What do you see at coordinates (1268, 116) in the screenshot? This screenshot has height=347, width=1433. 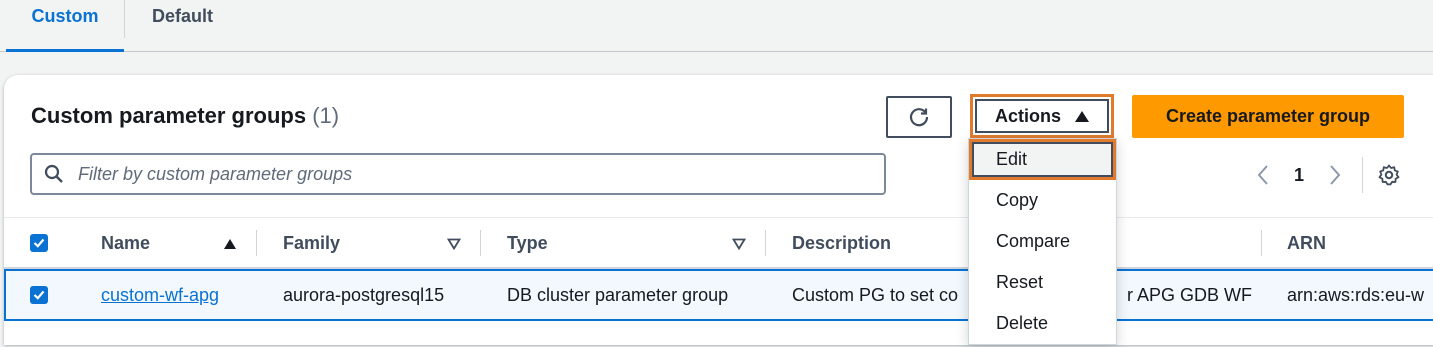 I see `create-parameter-group-button: Create parameter group` at bounding box center [1268, 116].